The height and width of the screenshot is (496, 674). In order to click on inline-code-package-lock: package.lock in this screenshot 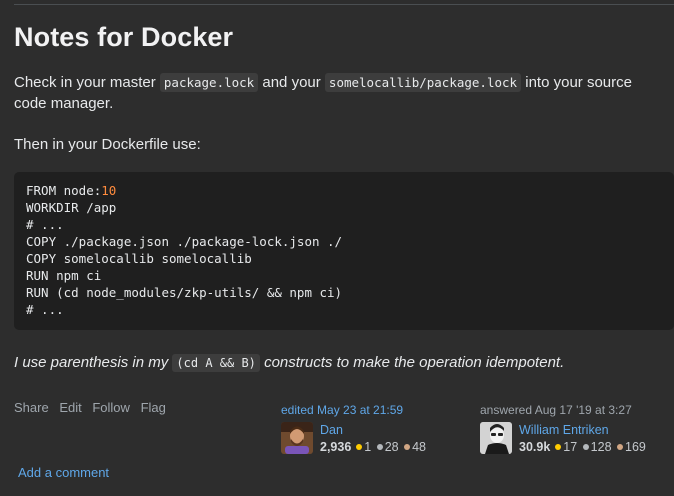, I will do `click(209, 82)`.